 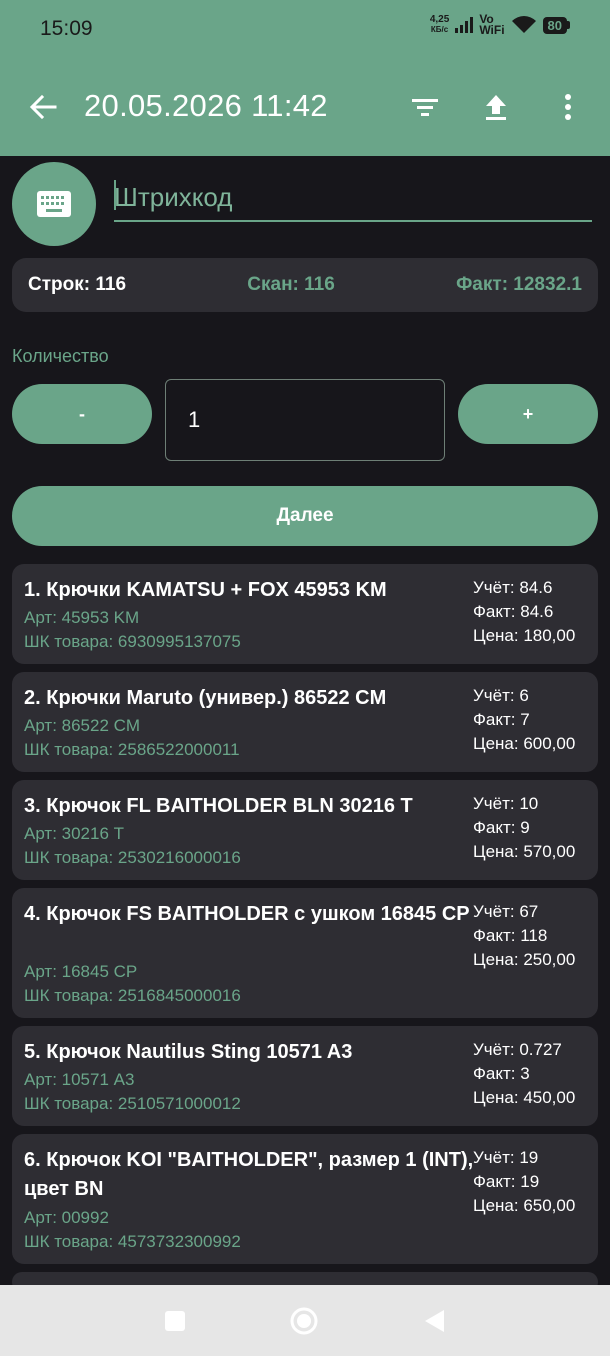 I want to click on item-values: Учёт: 67 Факт: 118 Цена: 250,00, so click(x=524, y=936).